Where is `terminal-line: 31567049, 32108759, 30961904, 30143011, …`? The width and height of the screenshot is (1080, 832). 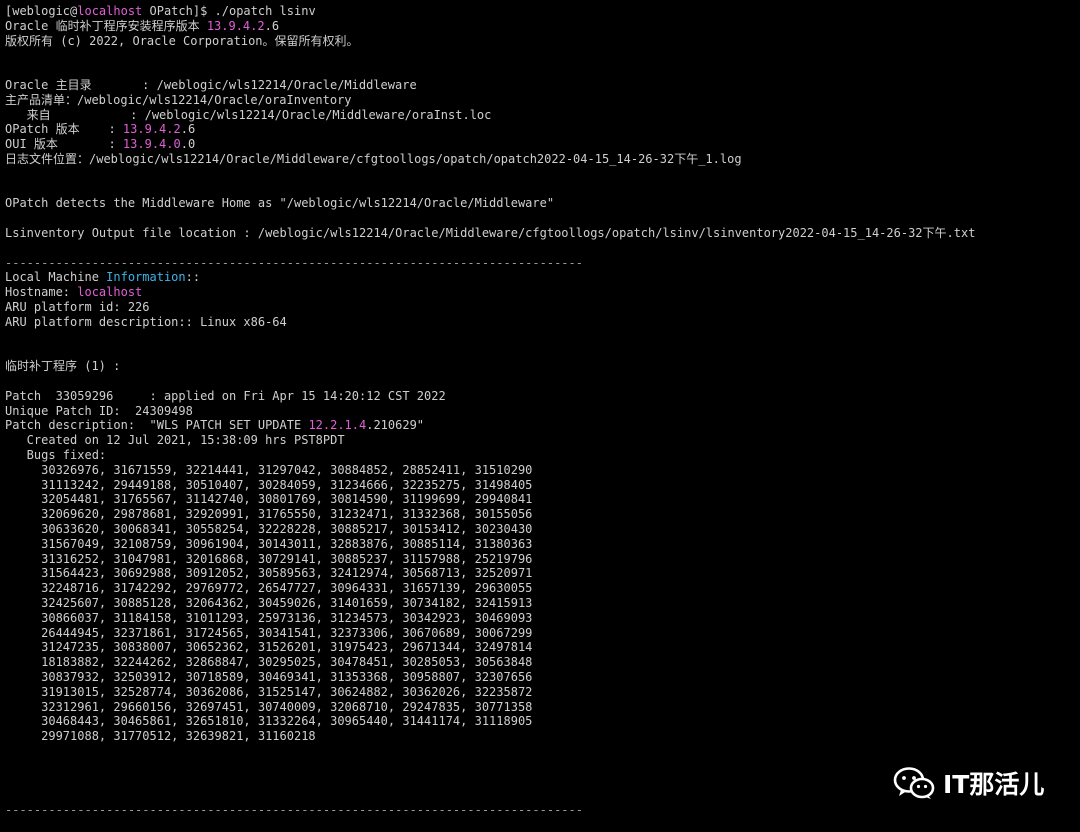 terminal-line: 31567049, 32108759, 30961904, 30143011, … is located at coordinates (268, 544).